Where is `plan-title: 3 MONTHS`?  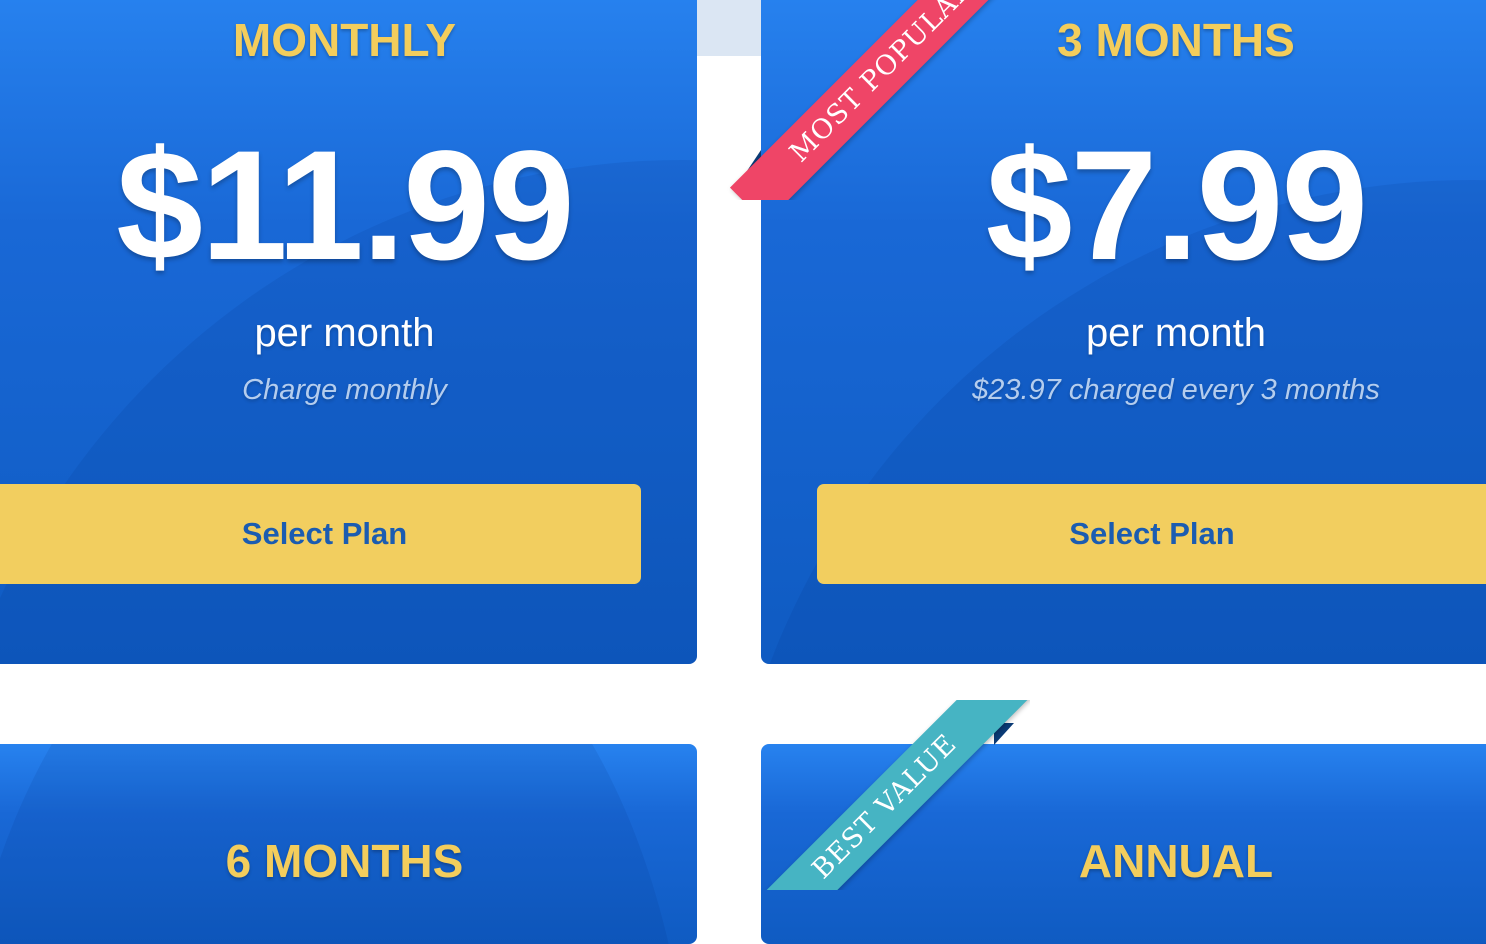 plan-title: 3 MONTHS is located at coordinates (1176, 40).